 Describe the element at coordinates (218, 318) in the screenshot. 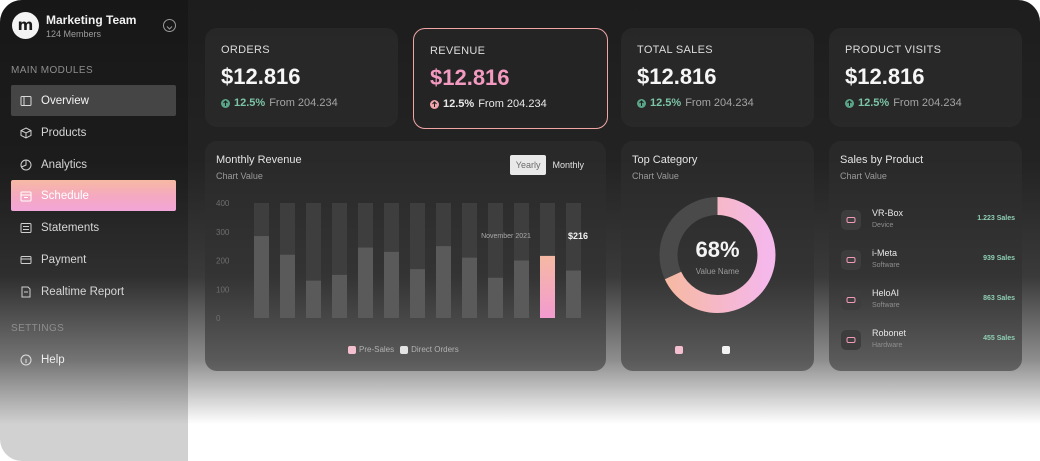

I see `y-tick-label: 0` at that location.